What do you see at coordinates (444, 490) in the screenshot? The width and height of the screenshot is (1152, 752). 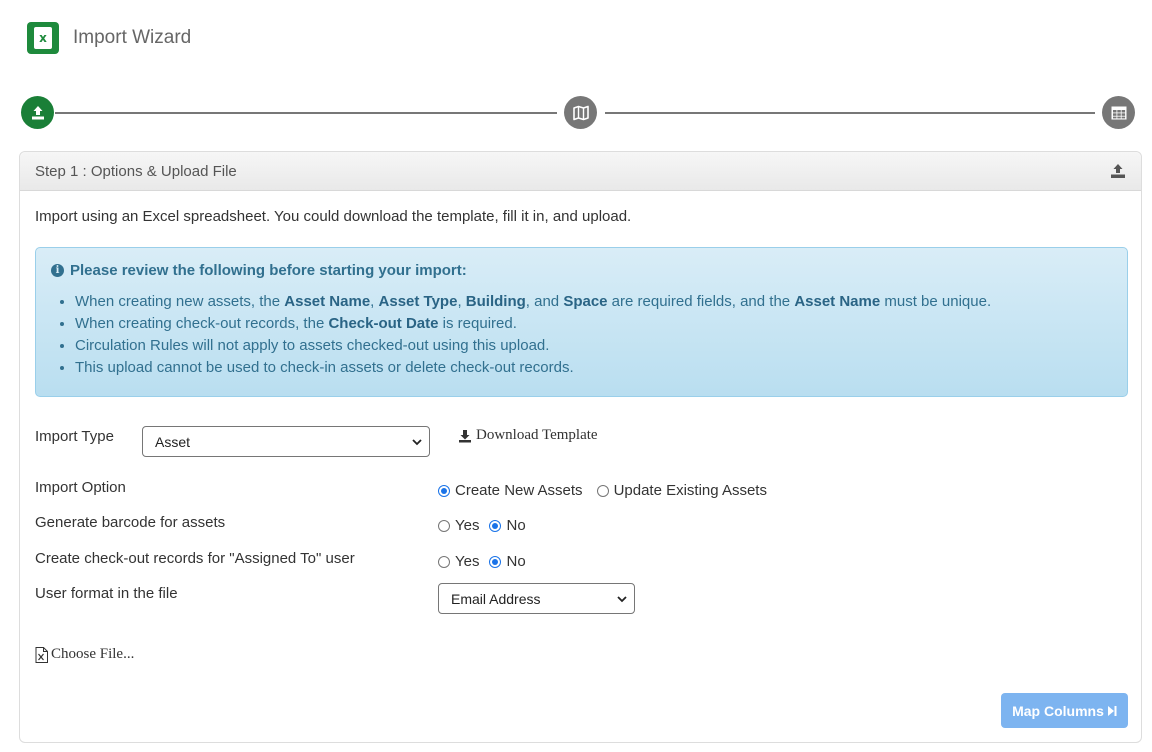 I see `radio-create-new` at bounding box center [444, 490].